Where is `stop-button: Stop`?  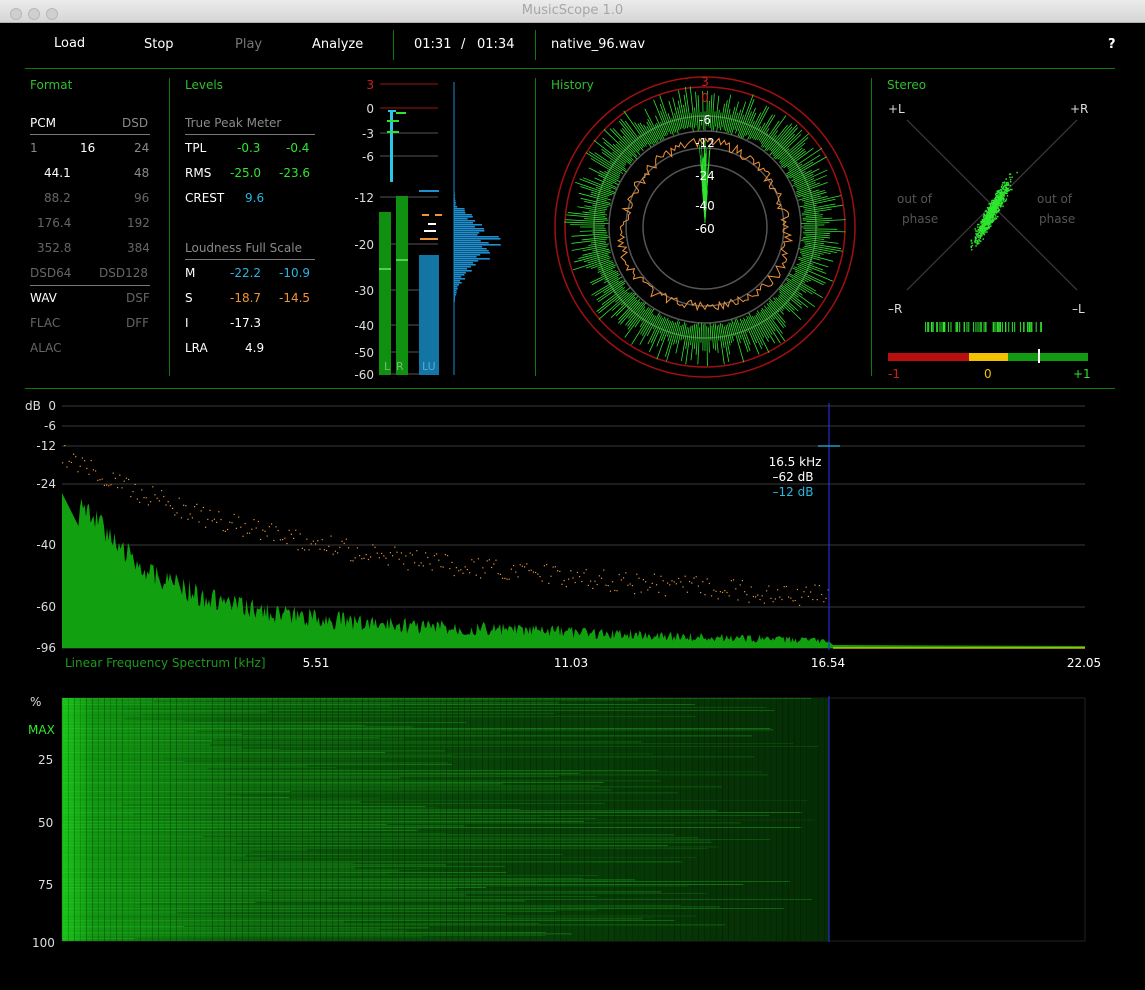
stop-button: Stop is located at coordinates (159, 44).